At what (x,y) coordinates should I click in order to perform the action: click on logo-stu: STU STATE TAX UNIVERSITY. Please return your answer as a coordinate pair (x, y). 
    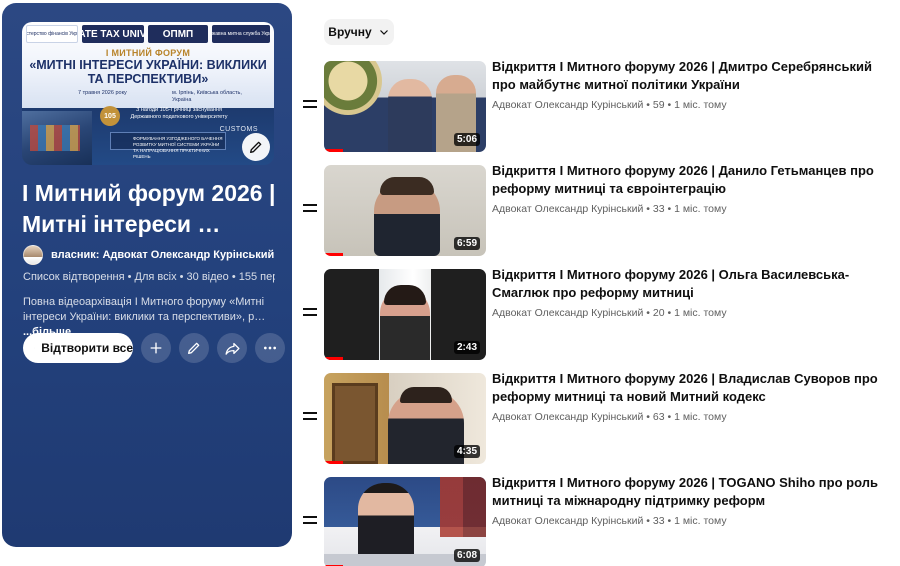
    Looking at the image, I should click on (113, 34).